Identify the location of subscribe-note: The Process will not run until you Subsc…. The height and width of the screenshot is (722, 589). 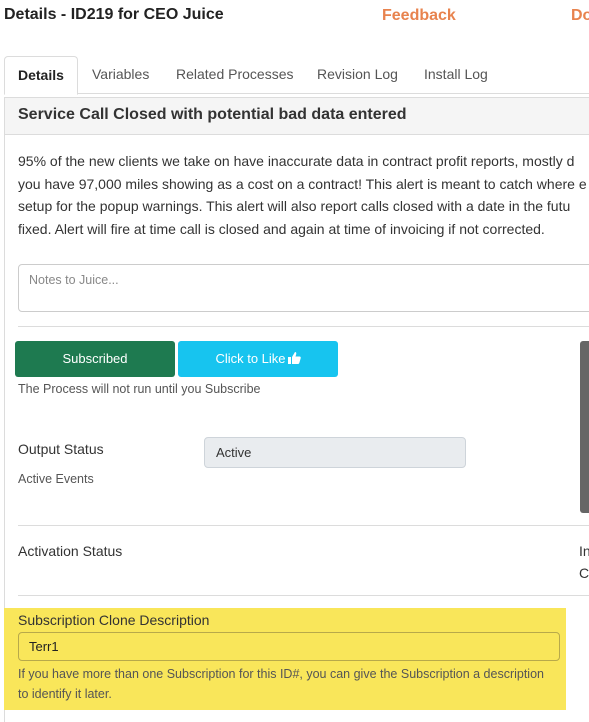
(139, 389).